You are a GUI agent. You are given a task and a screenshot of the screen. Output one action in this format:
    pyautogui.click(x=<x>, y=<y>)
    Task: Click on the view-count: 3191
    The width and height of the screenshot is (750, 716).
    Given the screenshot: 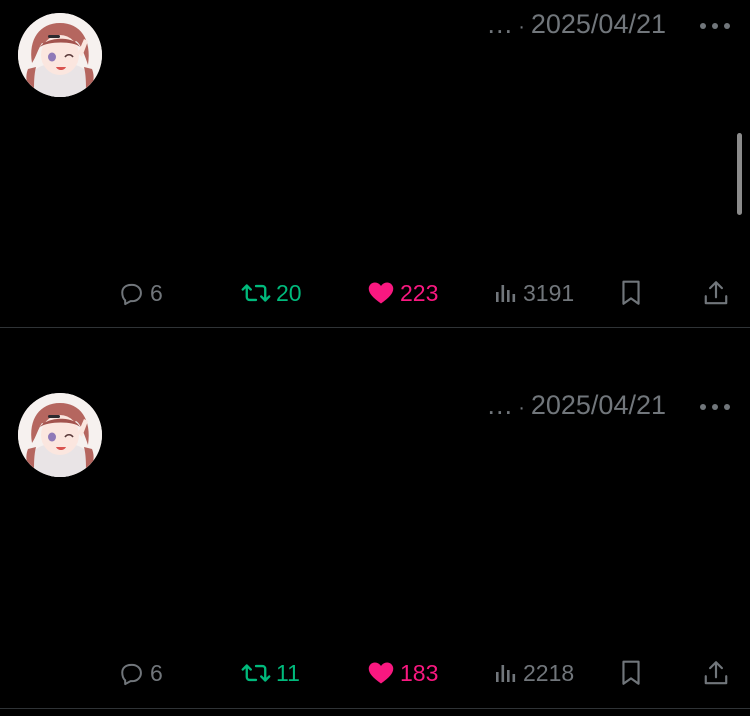 What is the action you would take?
    pyautogui.click(x=549, y=292)
    